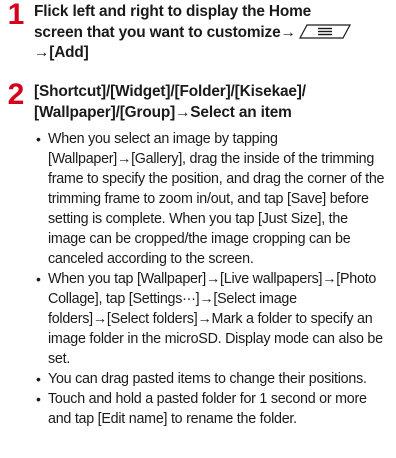 This screenshot has height=458, width=396. Describe the element at coordinates (16, 15) in the screenshot. I see `step-number: 1` at that location.